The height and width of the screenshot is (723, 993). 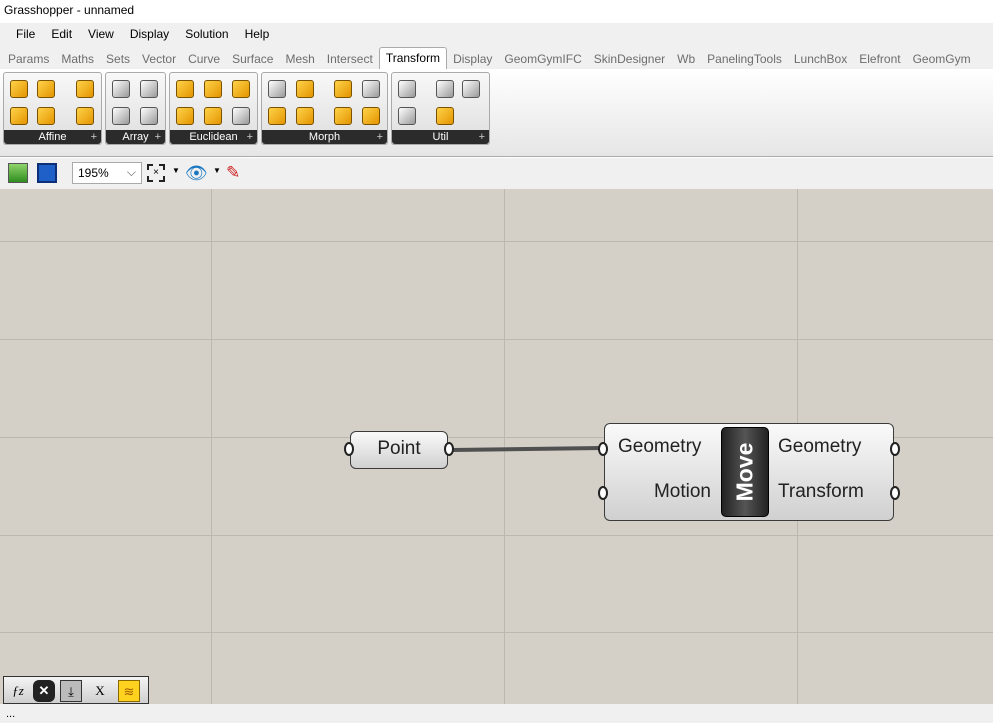 I want to click on tab-wb: Wb, so click(x=686, y=57).